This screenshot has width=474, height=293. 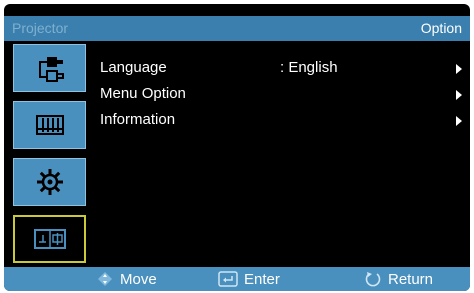 I want to click on menu-item-label: Language, so click(x=133, y=67).